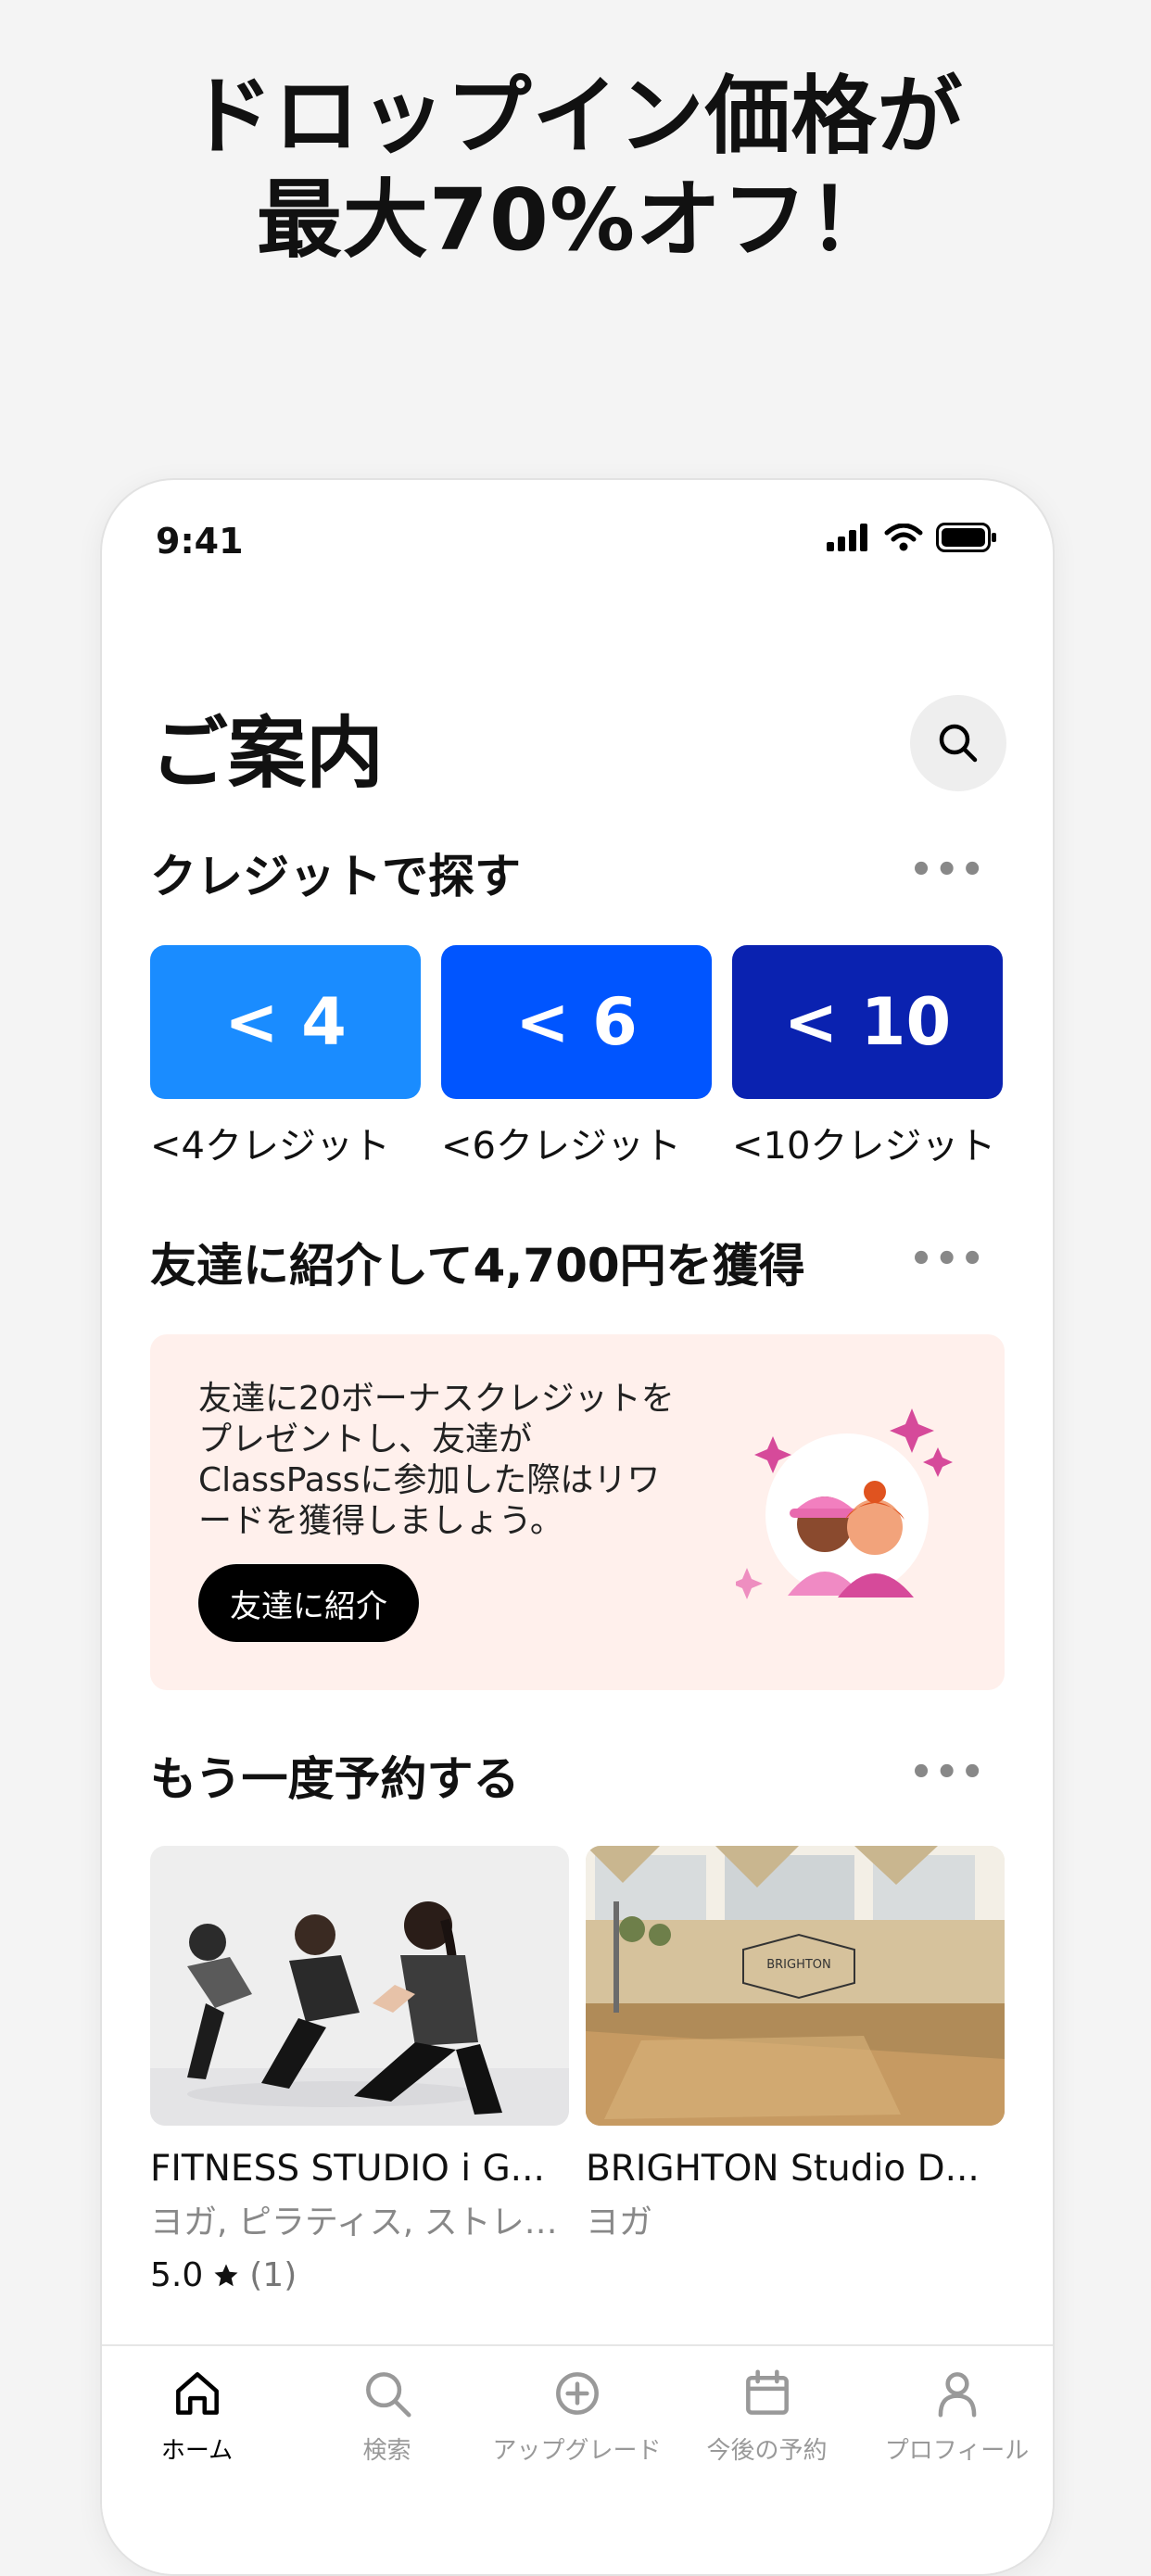  I want to click on headline-line-1: ドロップイン価格が, so click(575, 116).